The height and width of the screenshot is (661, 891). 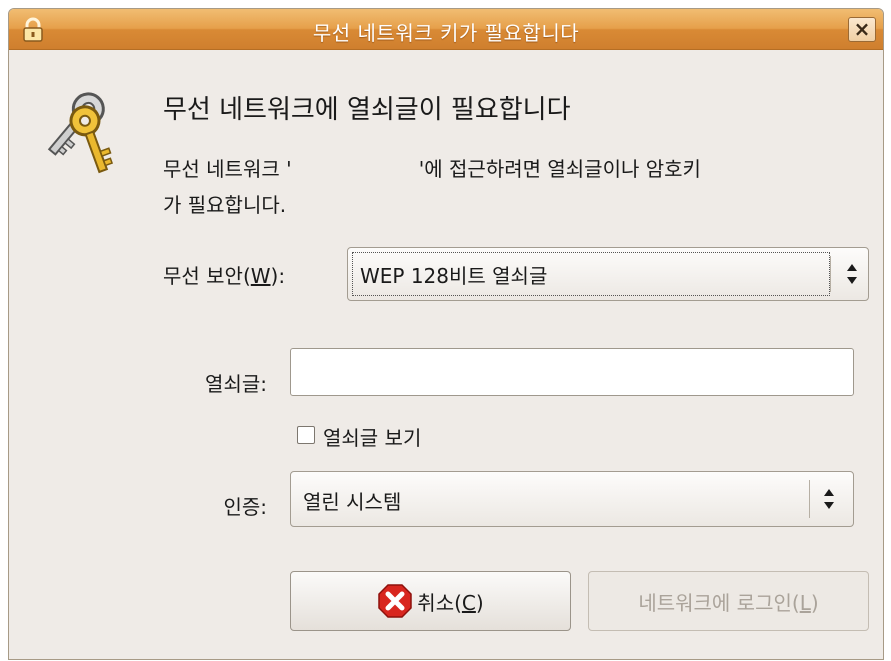 I want to click on auth-select: 열린 시스템, so click(x=572, y=499).